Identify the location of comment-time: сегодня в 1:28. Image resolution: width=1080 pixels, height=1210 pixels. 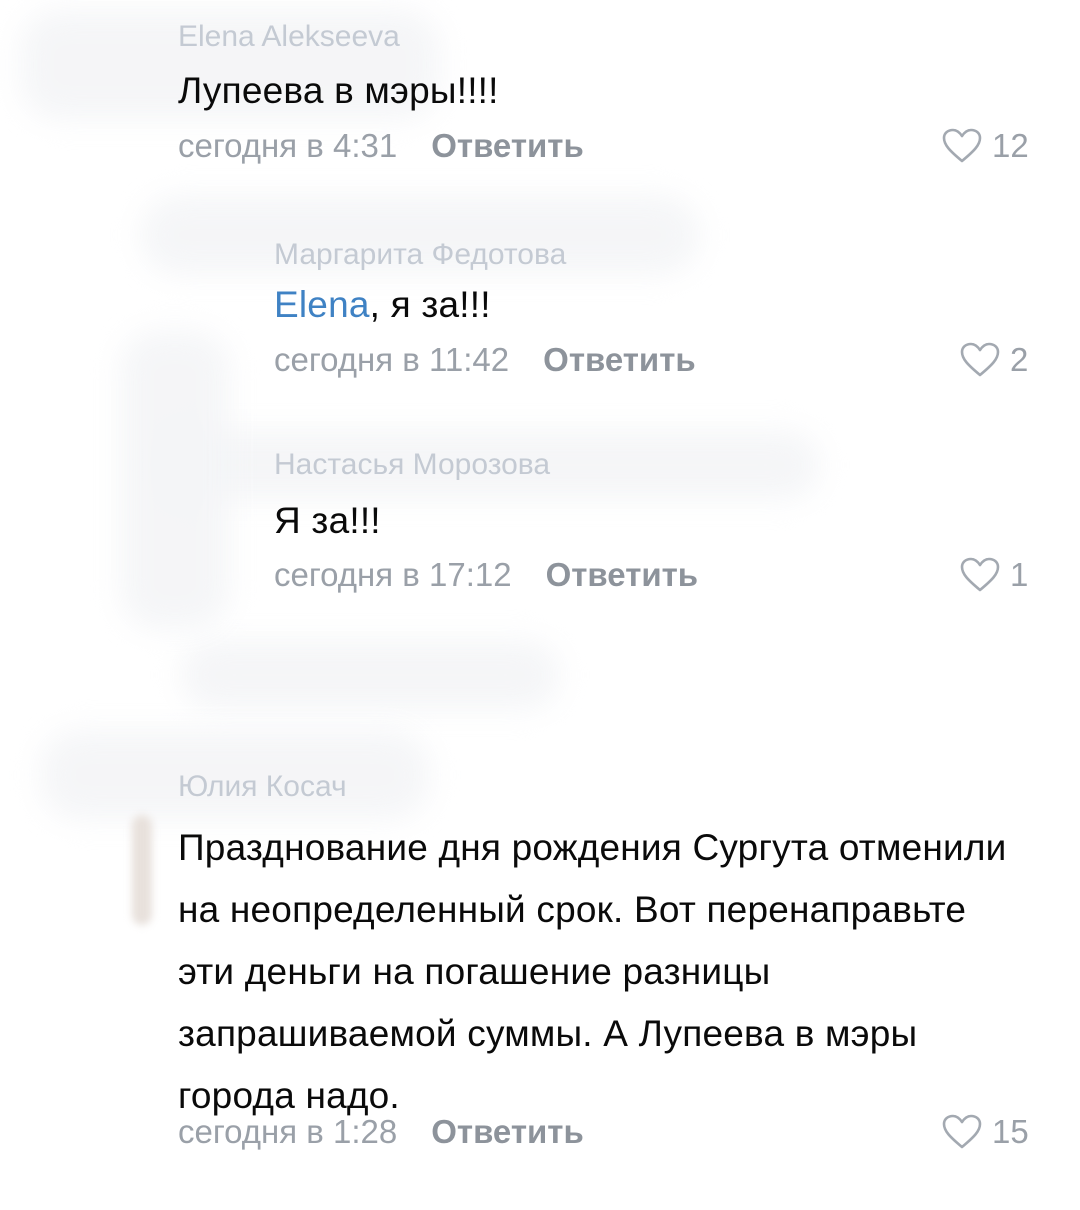
(287, 1131).